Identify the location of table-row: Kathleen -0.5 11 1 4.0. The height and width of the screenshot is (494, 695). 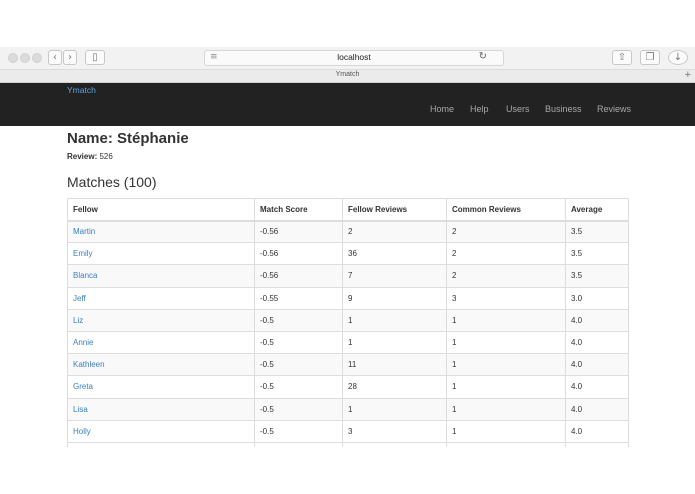
(348, 365).